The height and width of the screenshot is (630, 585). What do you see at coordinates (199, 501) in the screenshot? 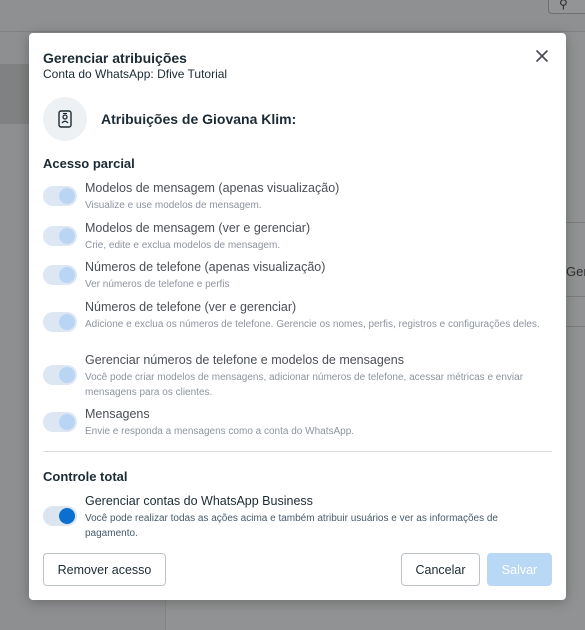
I see `permission-label: Gerenciar contas do WhatsApp Business` at bounding box center [199, 501].